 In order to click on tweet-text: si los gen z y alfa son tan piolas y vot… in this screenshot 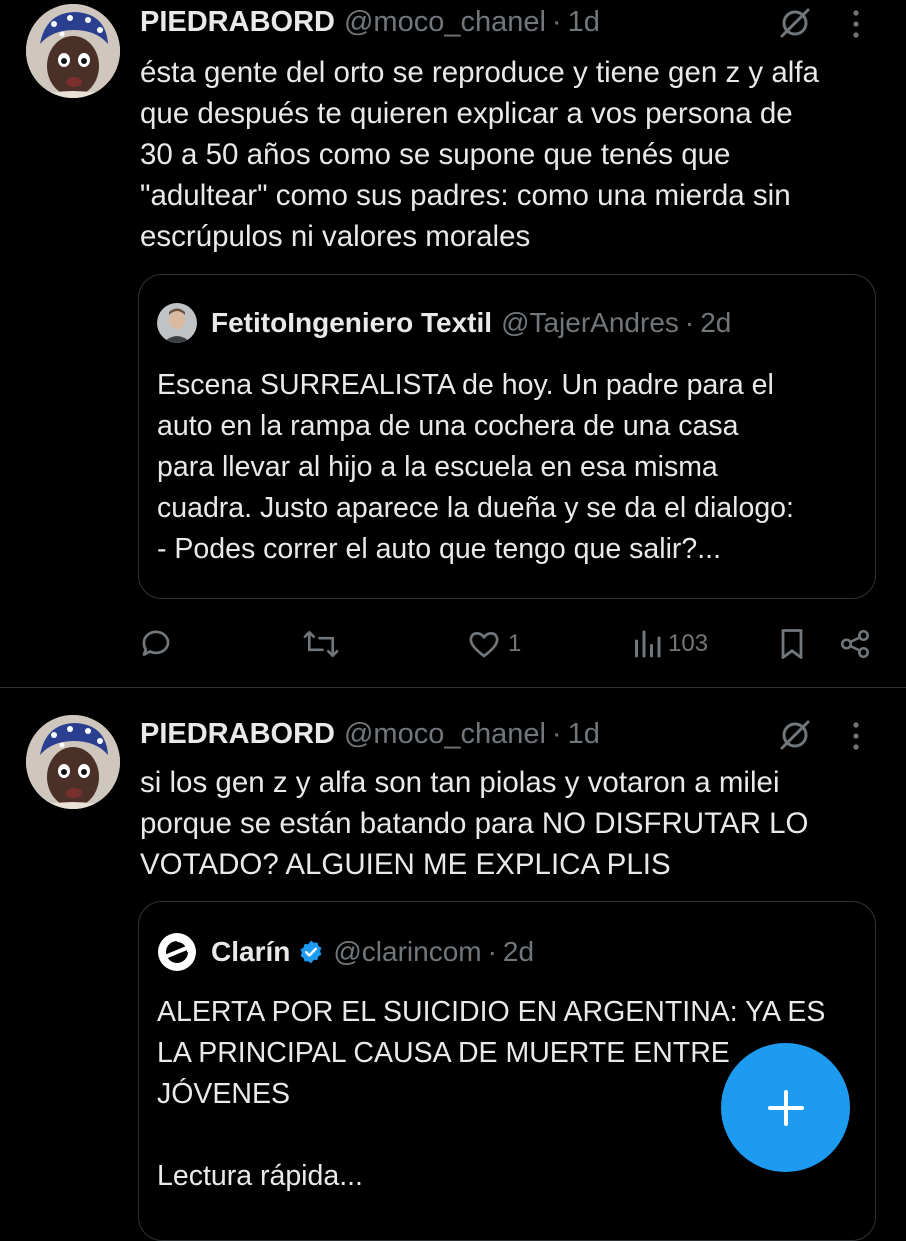, I will do `click(474, 823)`.